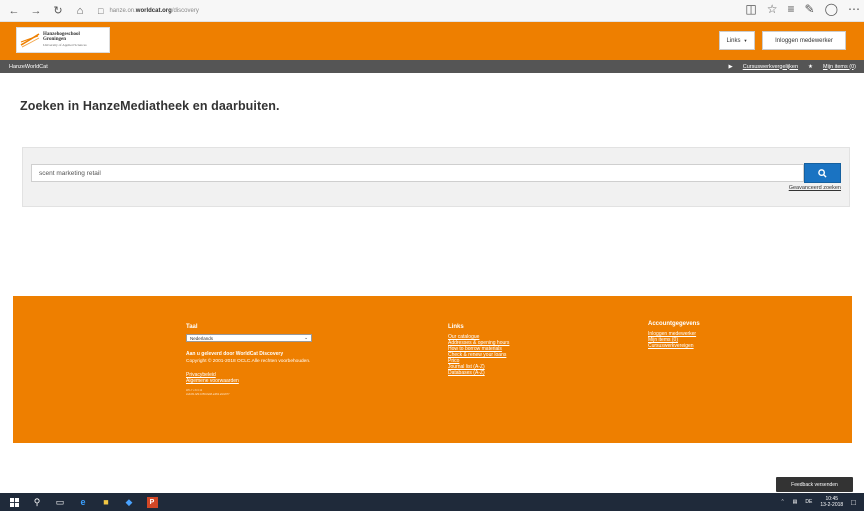 The height and width of the screenshot is (511, 864). What do you see at coordinates (101, 10) in the screenshot?
I see `page-icon: □` at bounding box center [101, 10].